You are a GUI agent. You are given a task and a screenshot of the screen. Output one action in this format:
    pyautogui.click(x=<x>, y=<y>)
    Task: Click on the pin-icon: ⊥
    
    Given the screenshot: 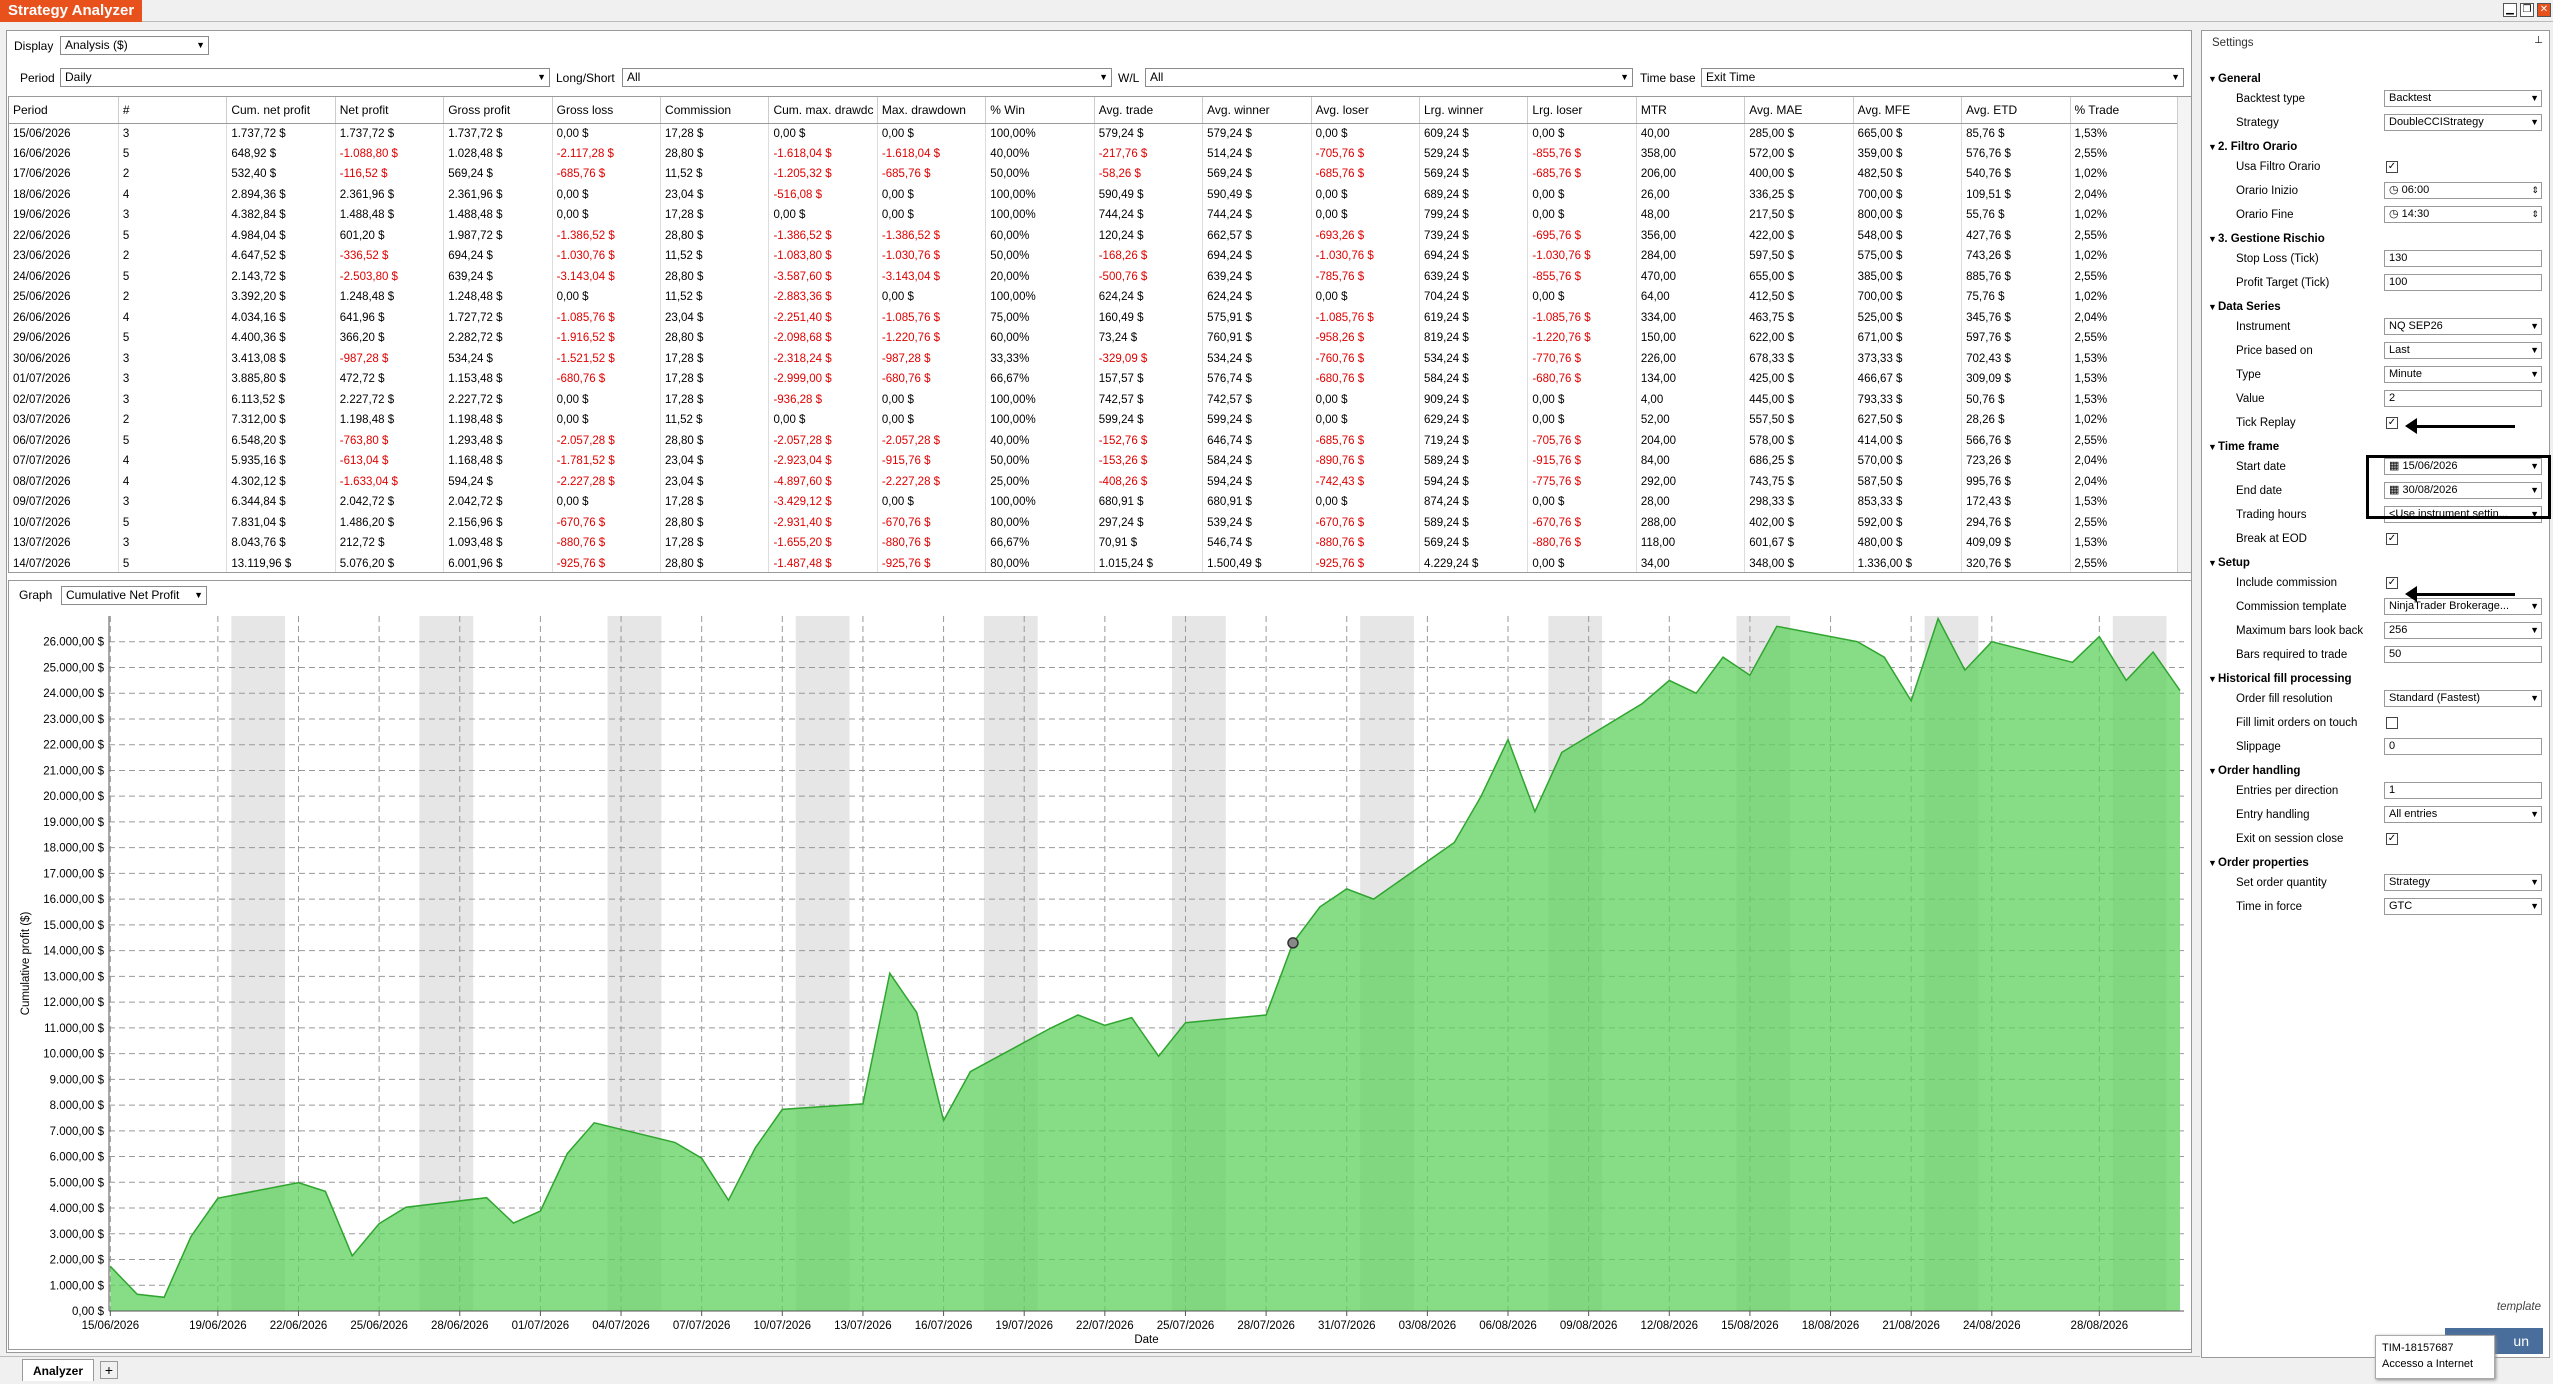 What is the action you would take?
    pyautogui.click(x=2538, y=40)
    